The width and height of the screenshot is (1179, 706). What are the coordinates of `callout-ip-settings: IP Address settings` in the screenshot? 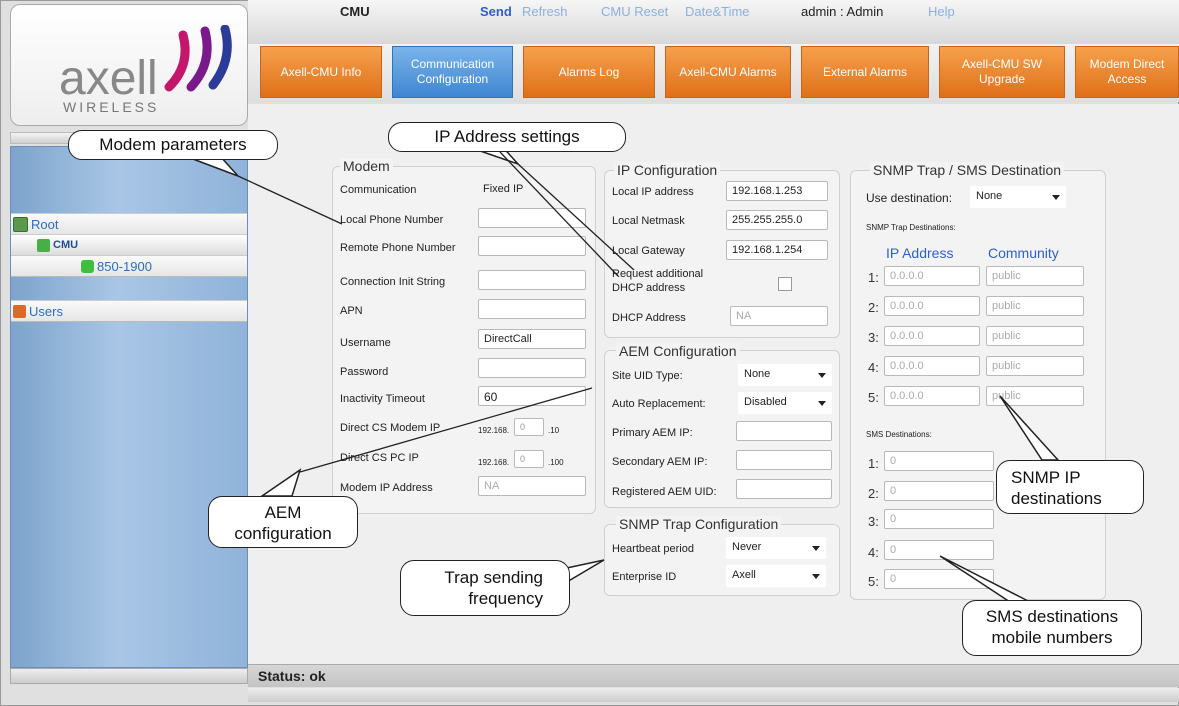 It's located at (507, 137).